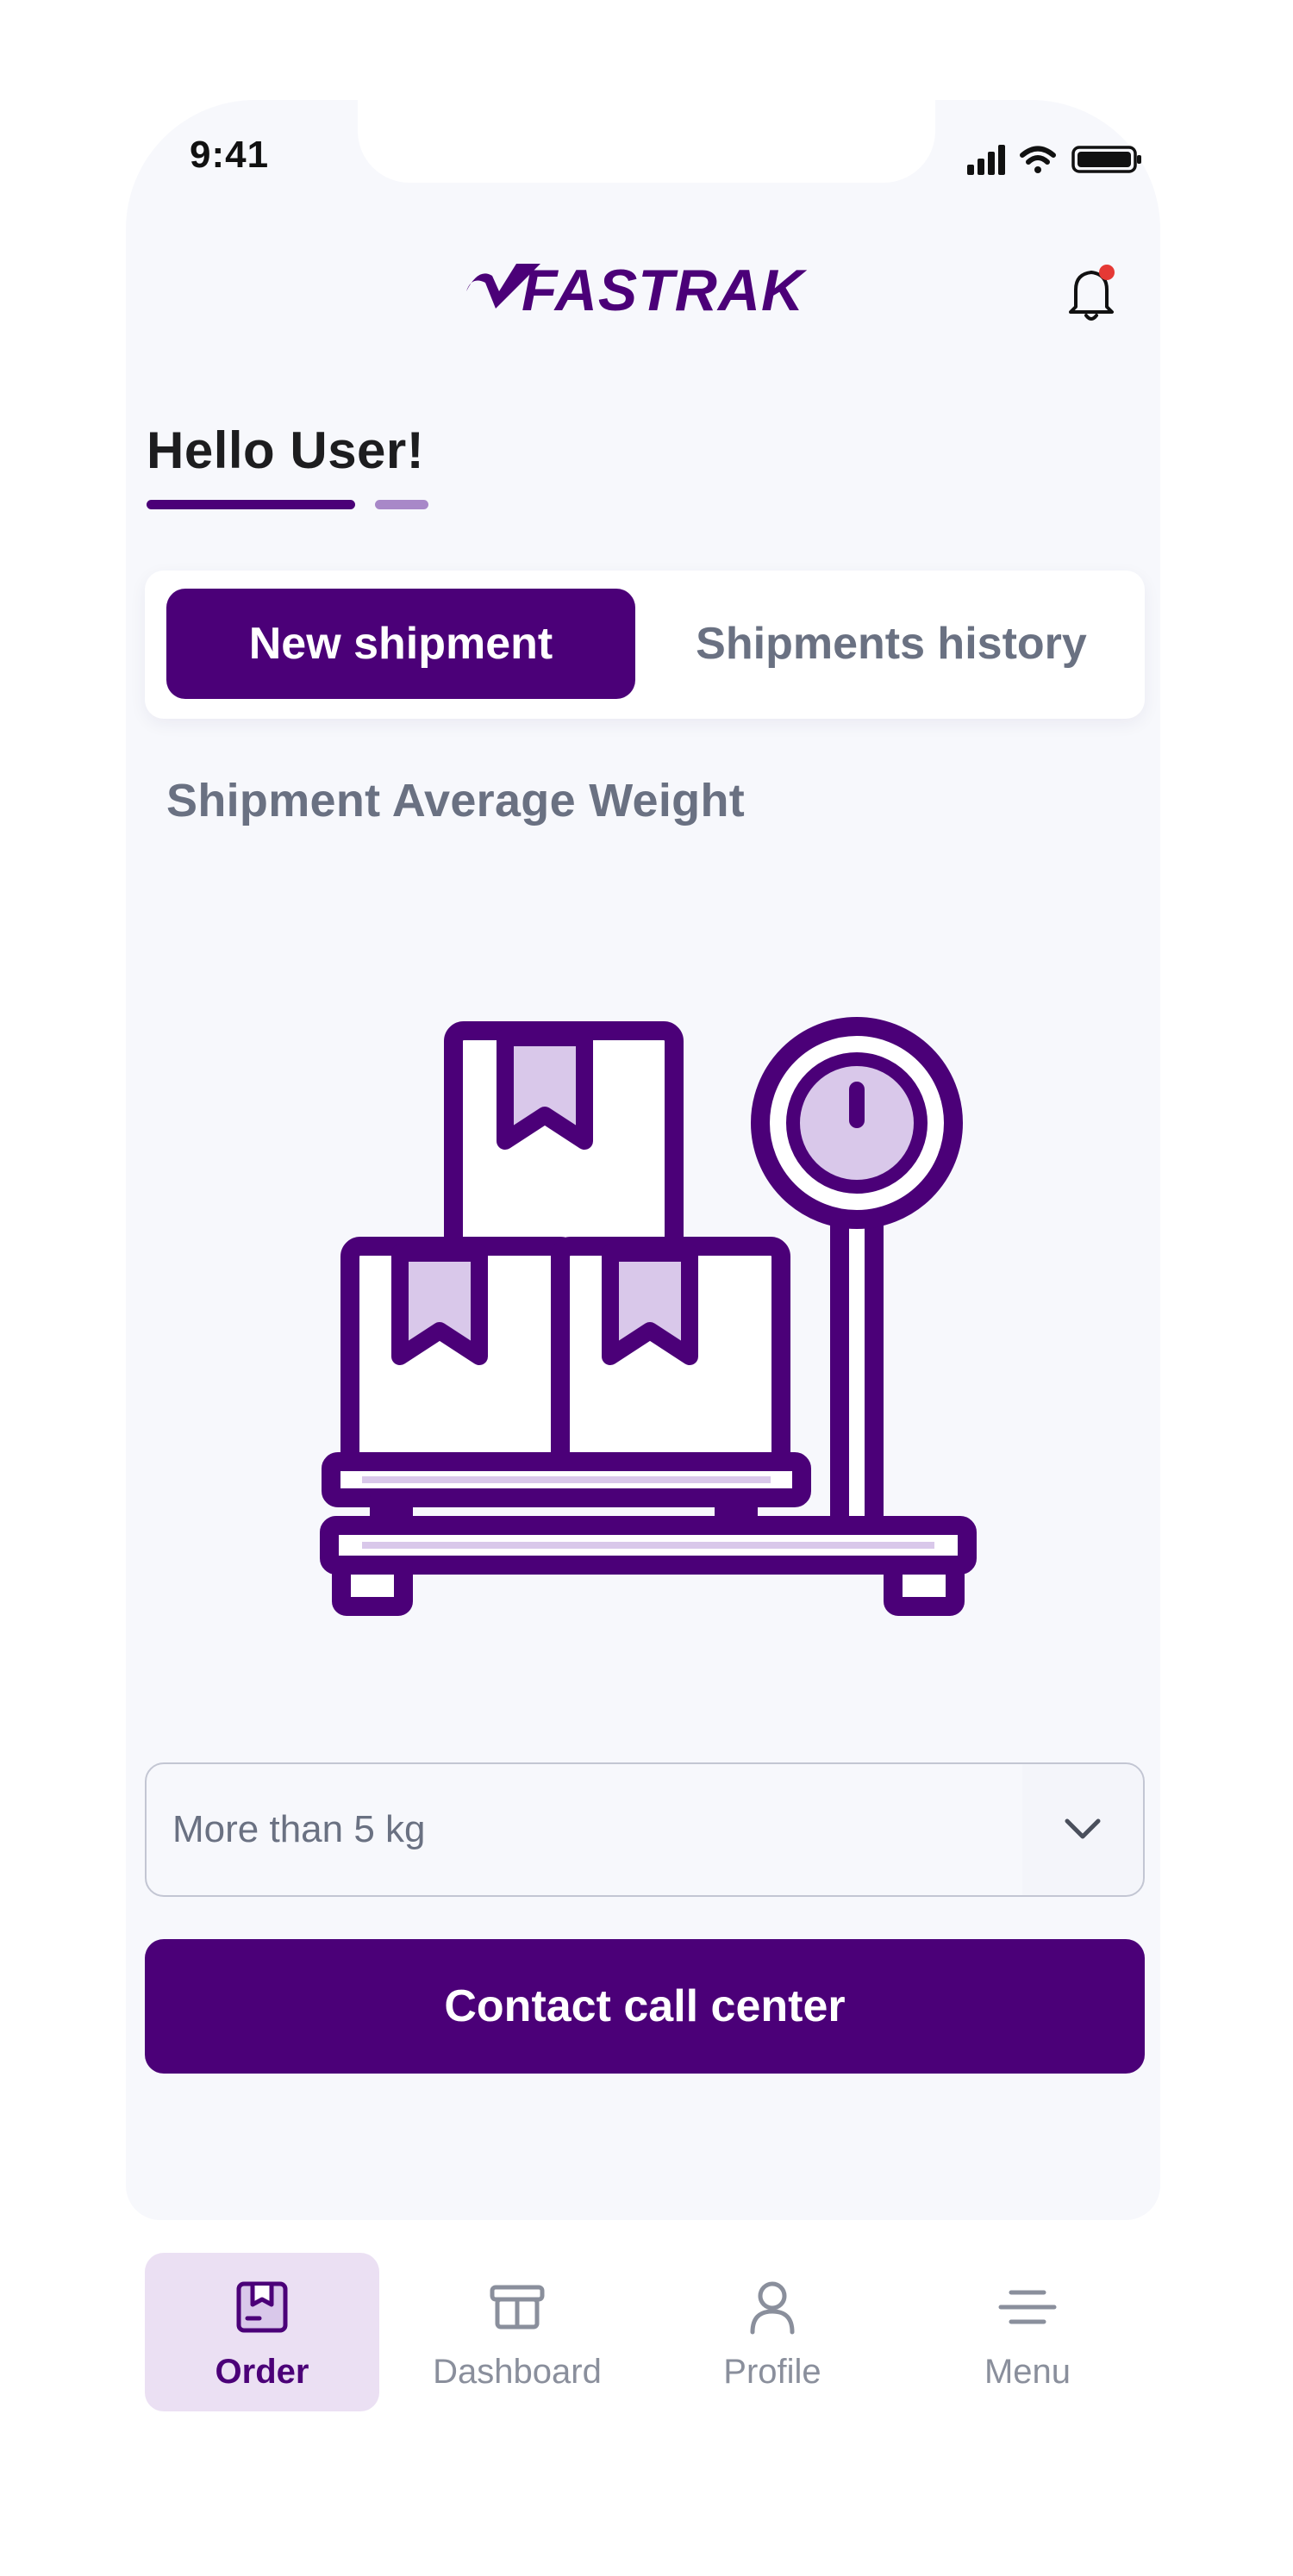 The image size is (1293, 2576). I want to click on nav-item-order: Order, so click(262, 2332).